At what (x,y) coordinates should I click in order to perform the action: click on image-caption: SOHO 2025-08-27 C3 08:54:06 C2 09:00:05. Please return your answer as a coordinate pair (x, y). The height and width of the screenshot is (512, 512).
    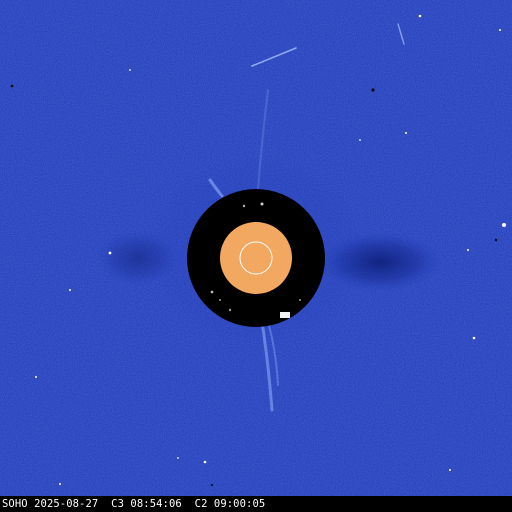
    Looking at the image, I should click on (134, 504).